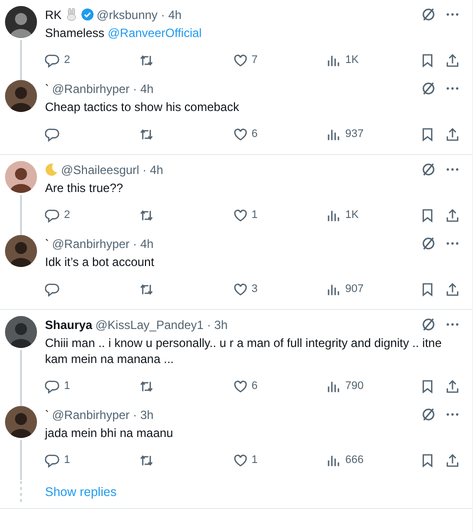  Describe the element at coordinates (68, 325) in the screenshot. I see `display-name: Shaurya` at that location.